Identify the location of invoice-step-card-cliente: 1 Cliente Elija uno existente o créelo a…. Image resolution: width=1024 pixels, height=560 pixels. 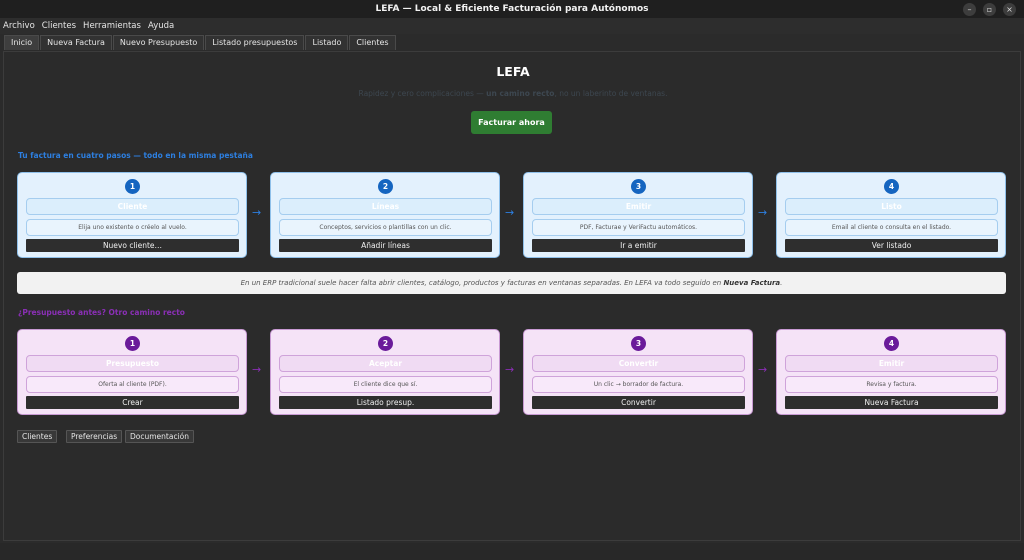
(132, 215).